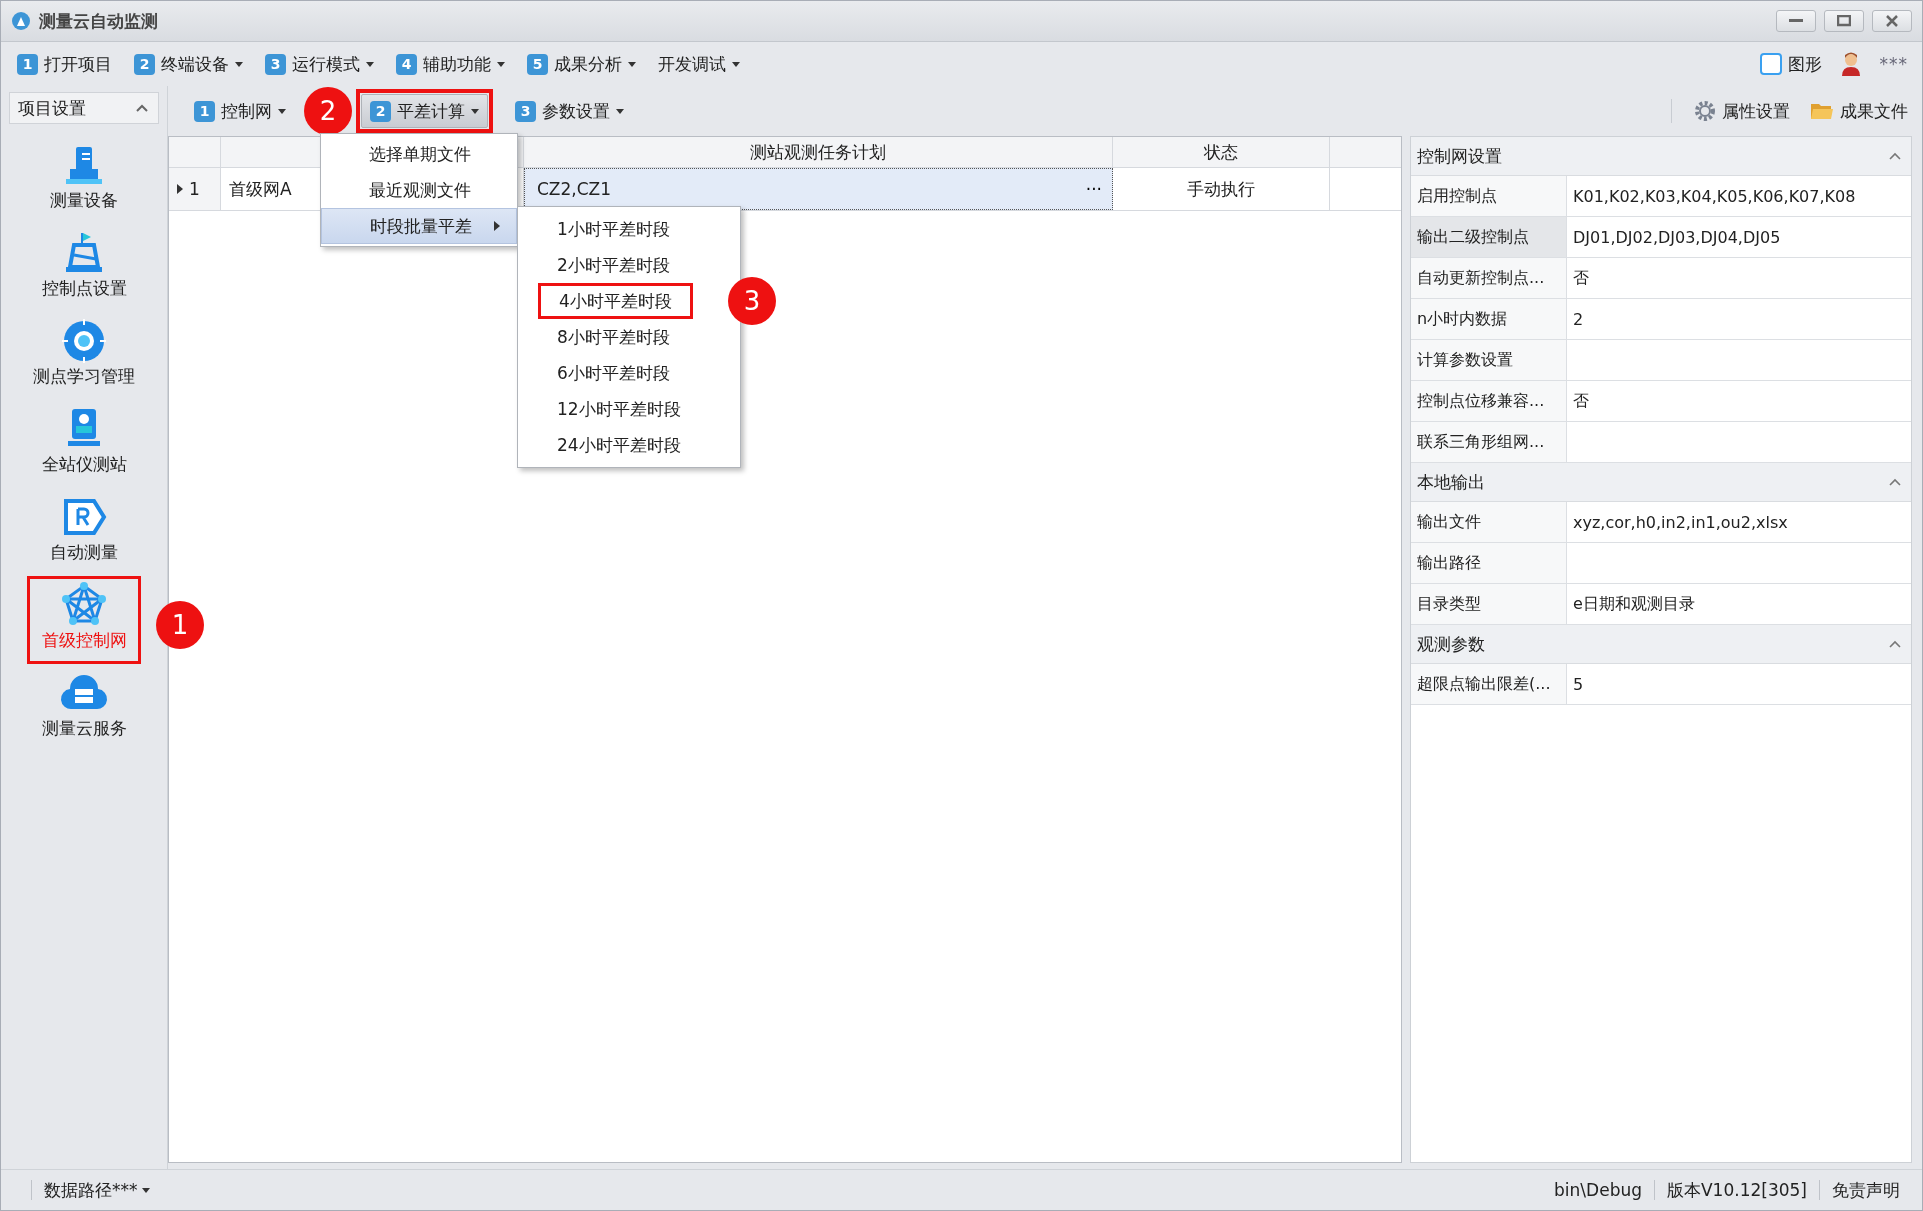  I want to click on sidebar-item: 测点学习管理, so click(84, 356).